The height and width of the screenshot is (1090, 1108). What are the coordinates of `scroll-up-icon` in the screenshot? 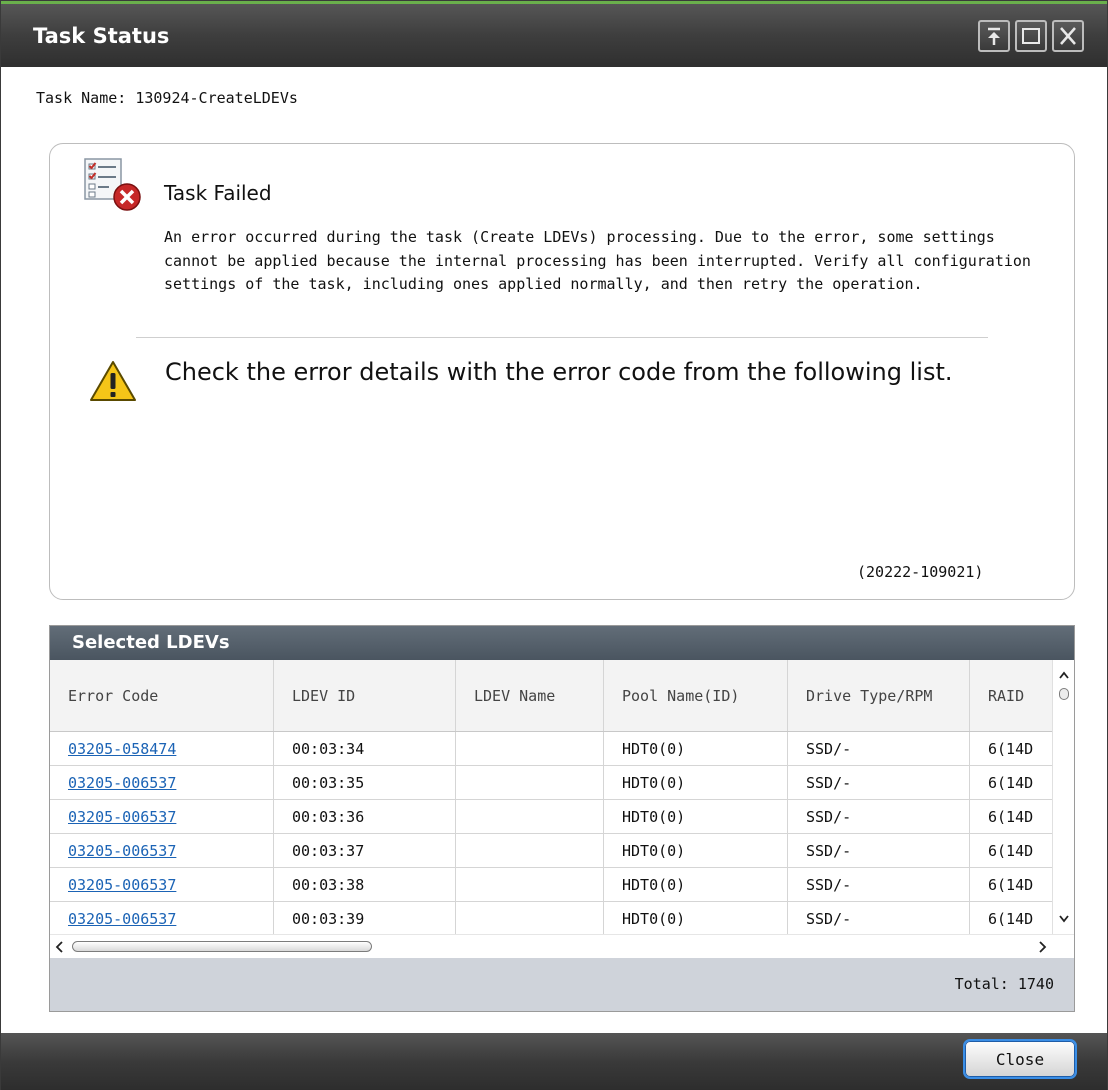 It's located at (1064, 675).